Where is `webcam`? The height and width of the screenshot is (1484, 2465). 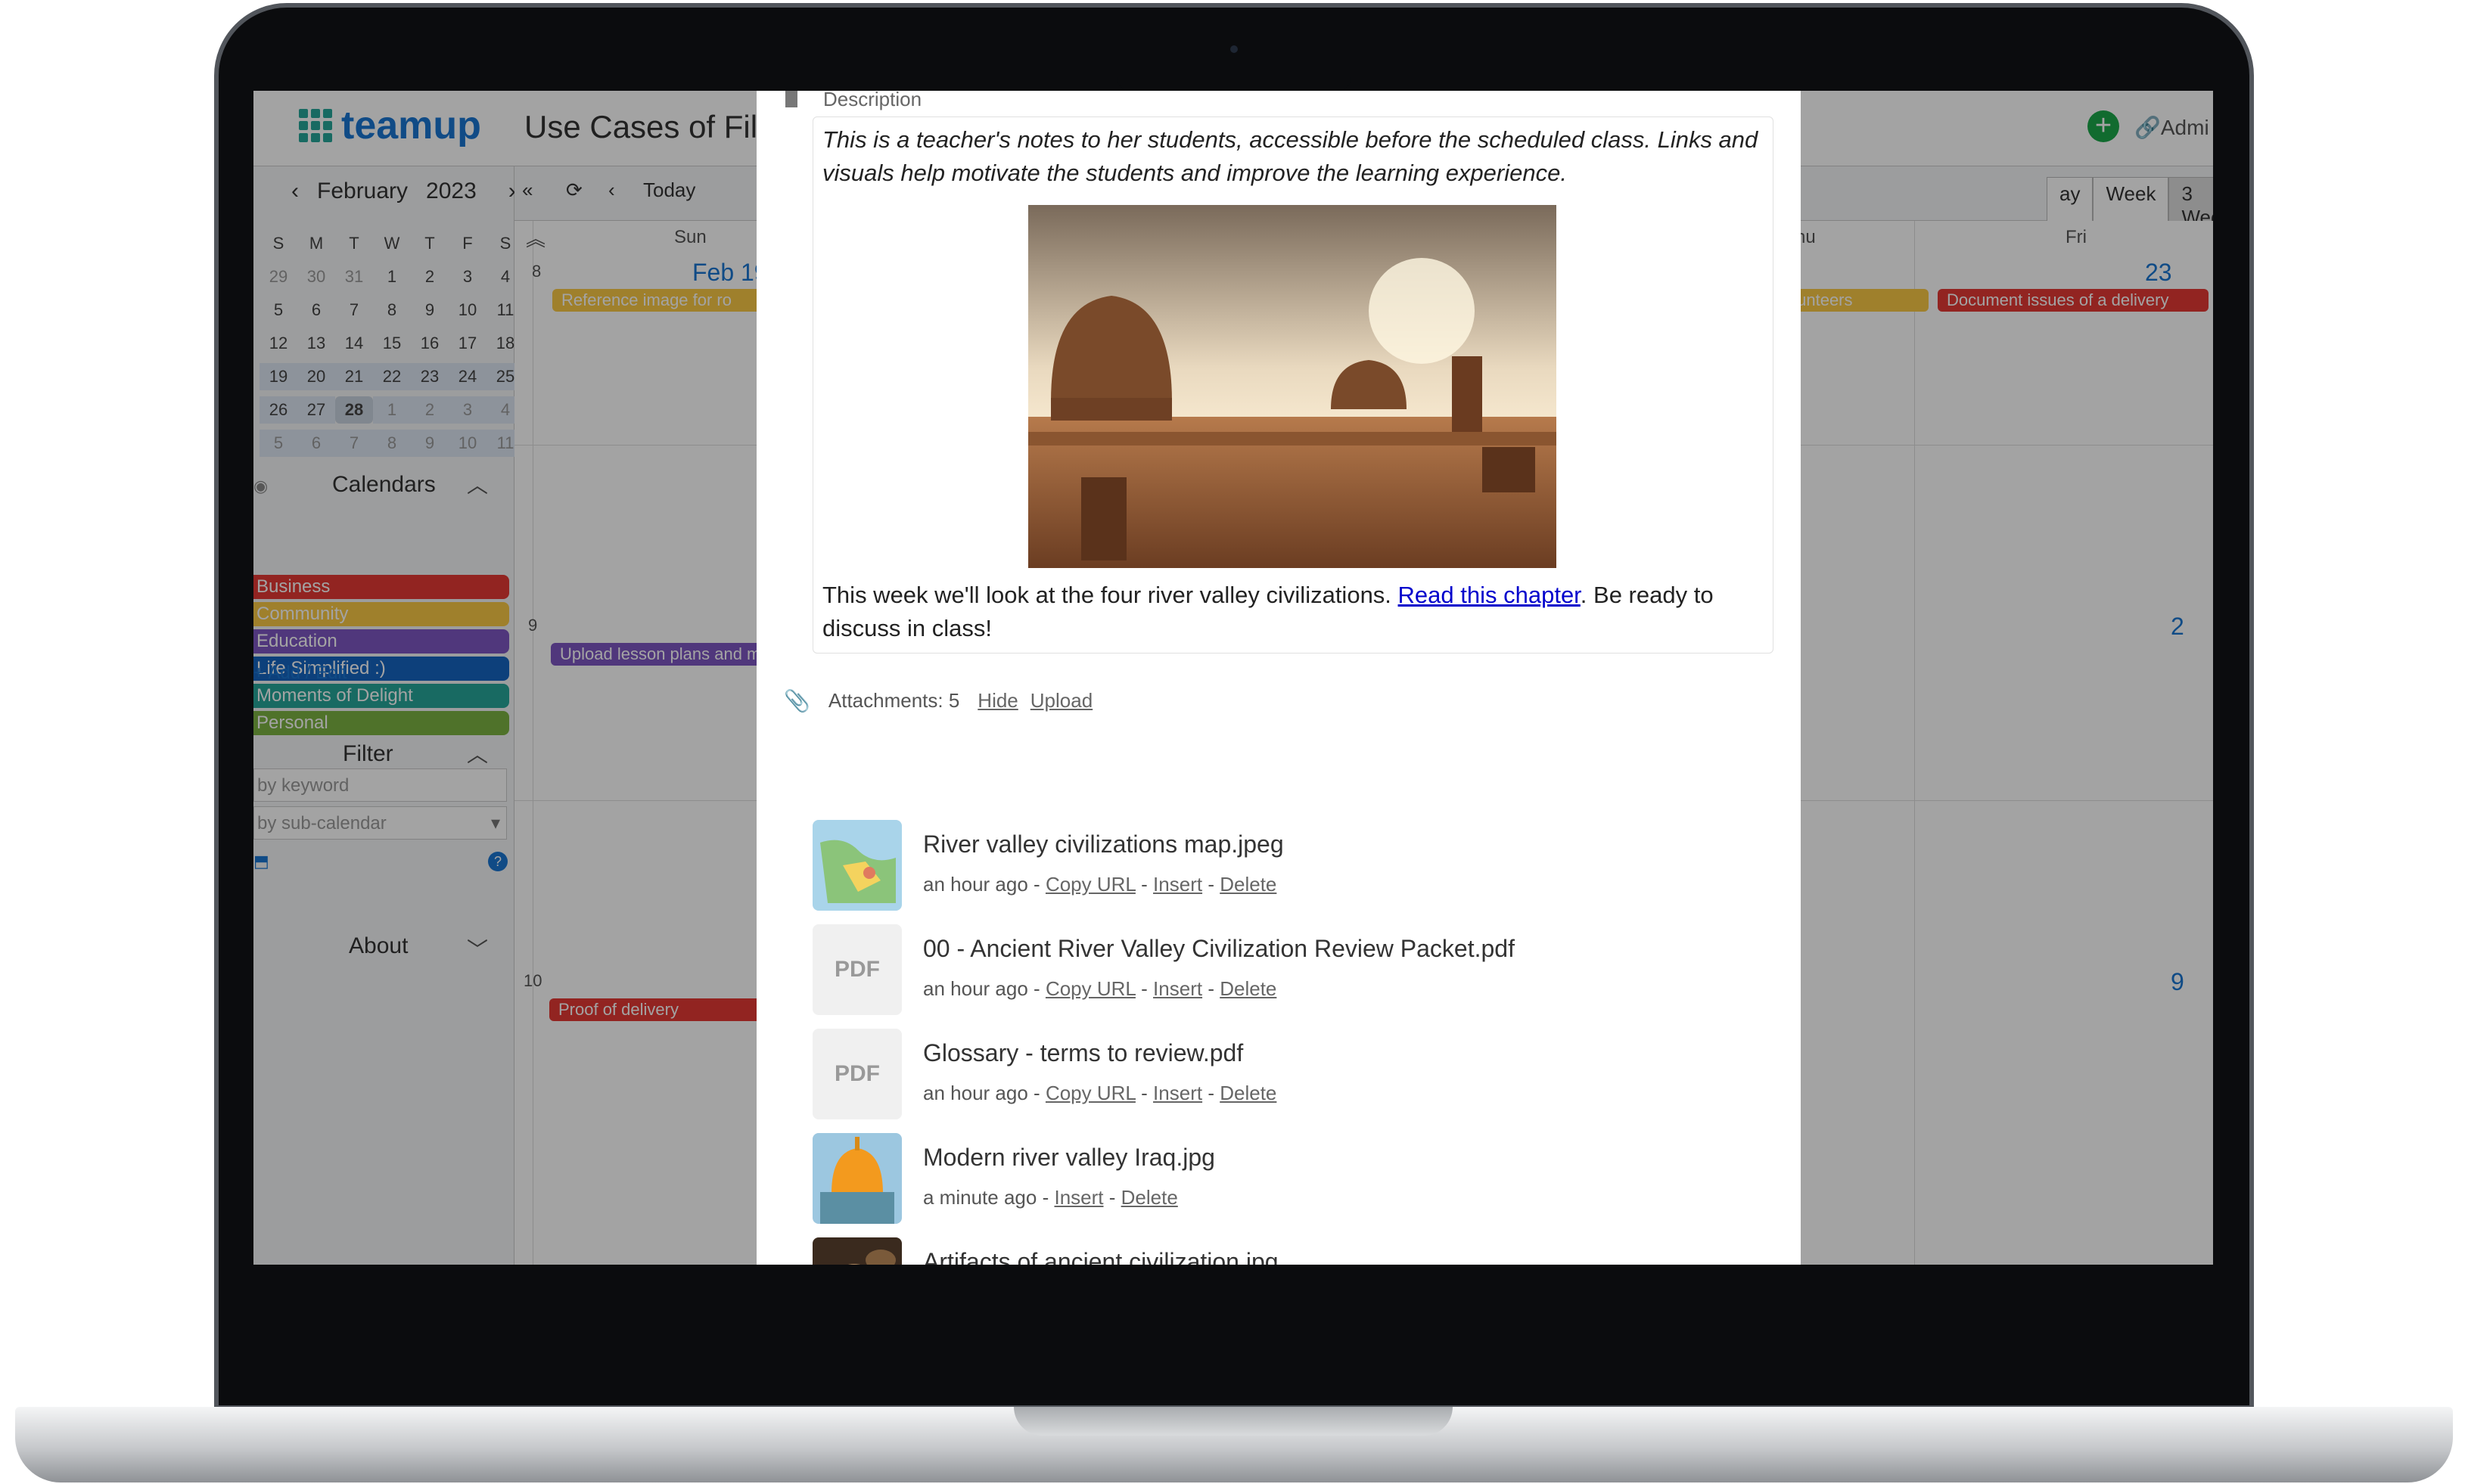
webcam is located at coordinates (1234, 49).